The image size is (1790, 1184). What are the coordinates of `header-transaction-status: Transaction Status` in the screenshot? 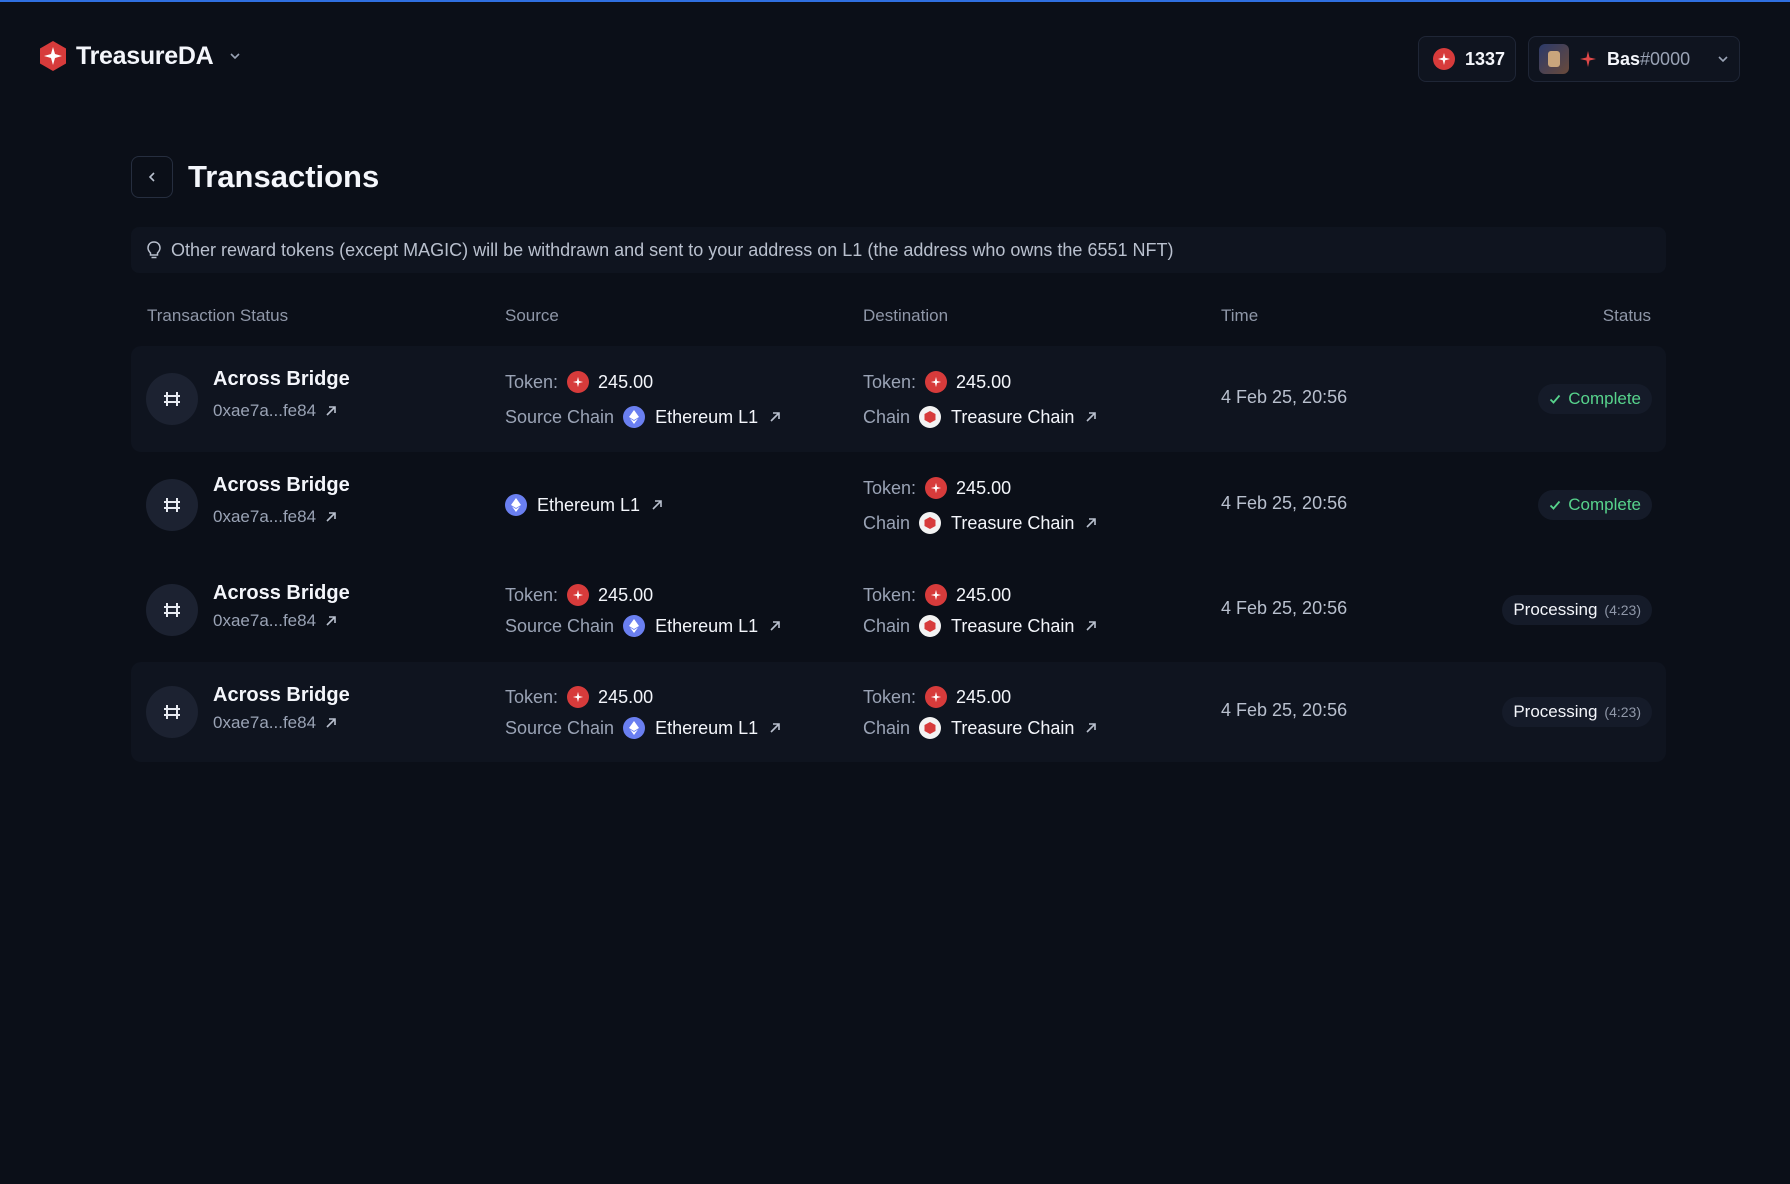 It's located at (218, 315).